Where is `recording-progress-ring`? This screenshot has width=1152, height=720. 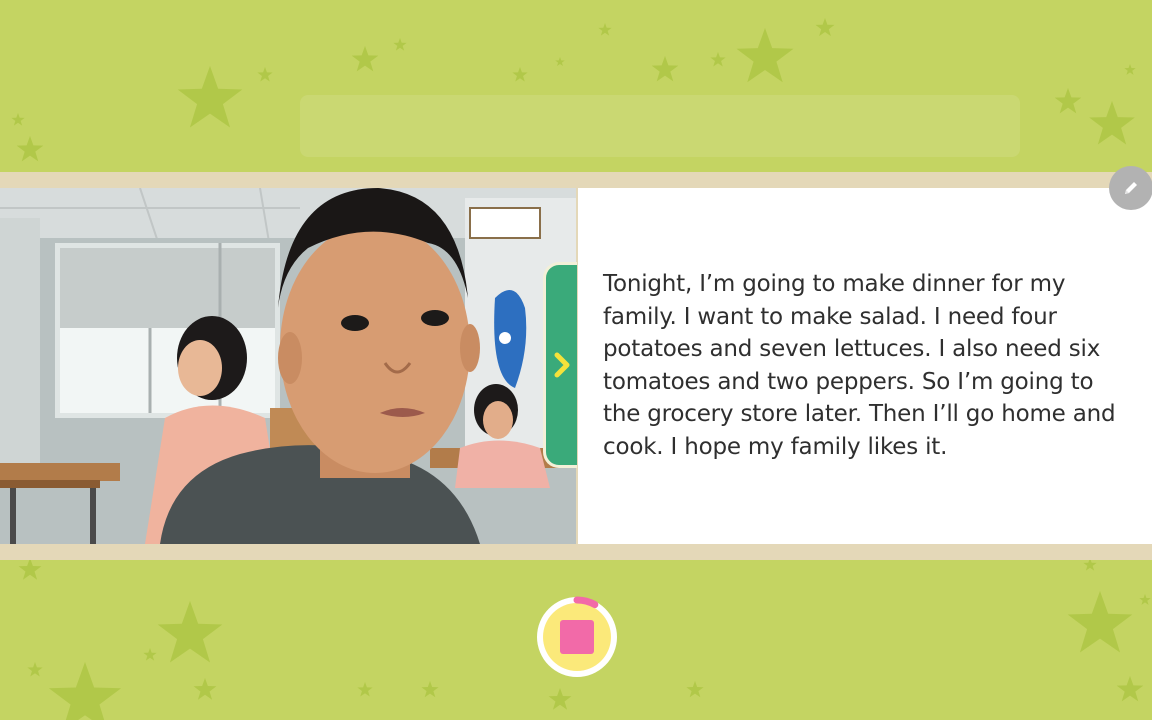 recording-progress-ring is located at coordinates (577, 636).